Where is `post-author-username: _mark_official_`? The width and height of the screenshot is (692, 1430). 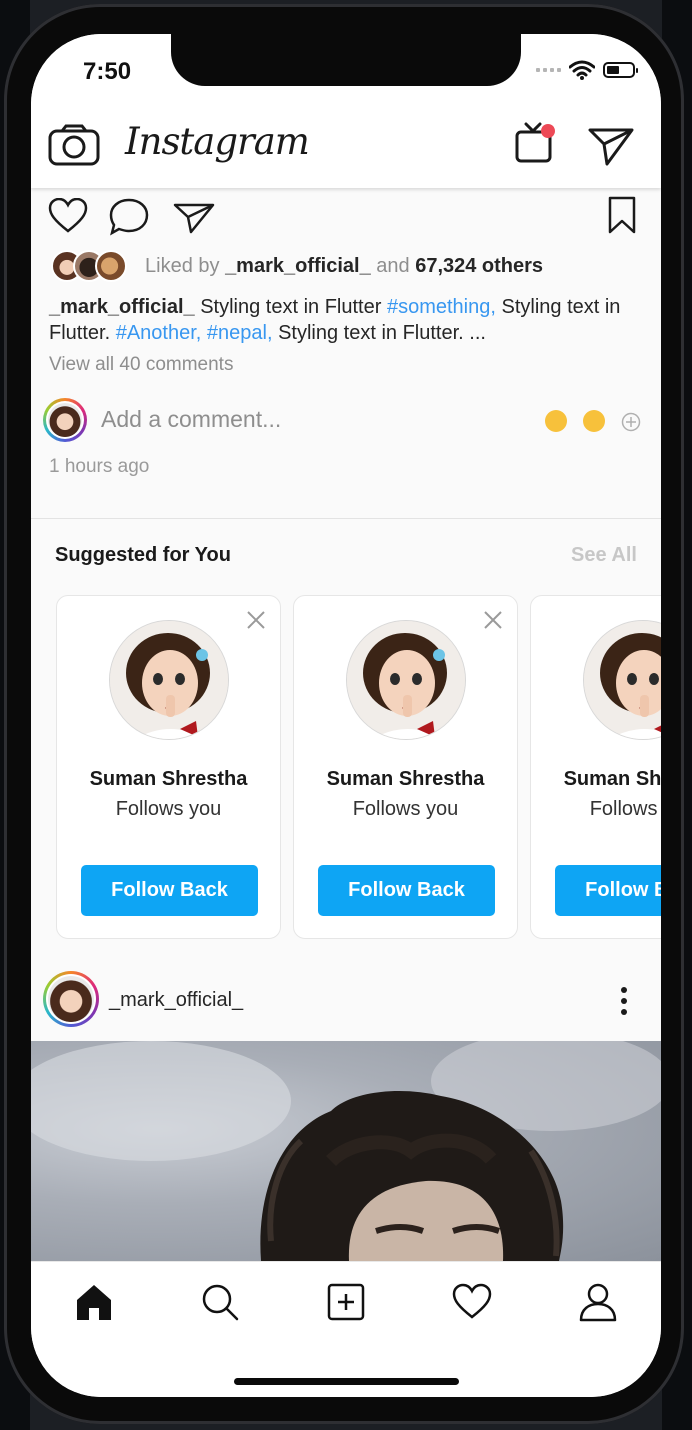
post-author-username: _mark_official_ is located at coordinates (176, 1000).